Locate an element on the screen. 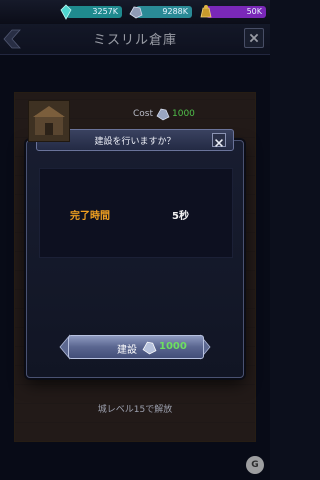 The image size is (320, 480). build-button: 建設 1000 is located at coordinates (136, 347).